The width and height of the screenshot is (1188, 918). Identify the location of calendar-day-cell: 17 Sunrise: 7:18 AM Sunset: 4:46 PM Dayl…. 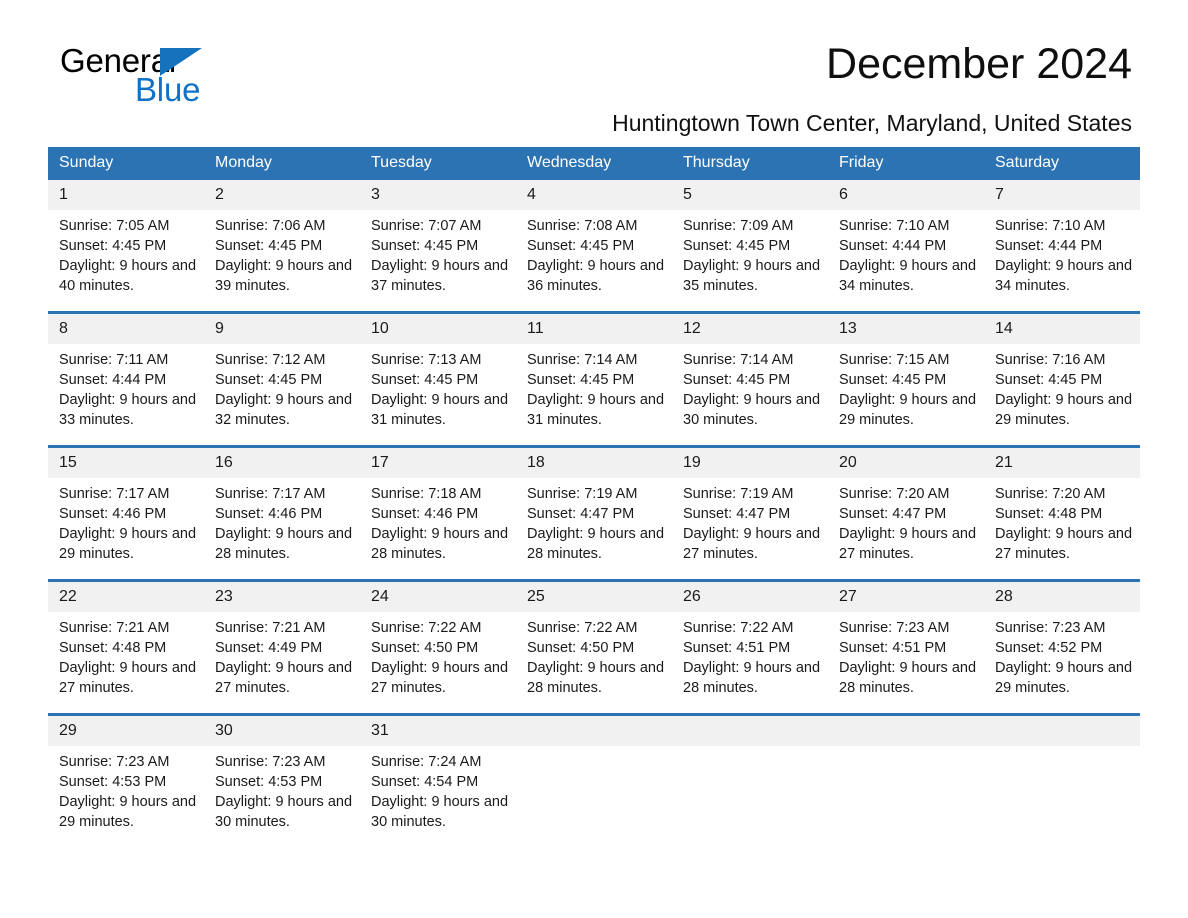
(438, 513).